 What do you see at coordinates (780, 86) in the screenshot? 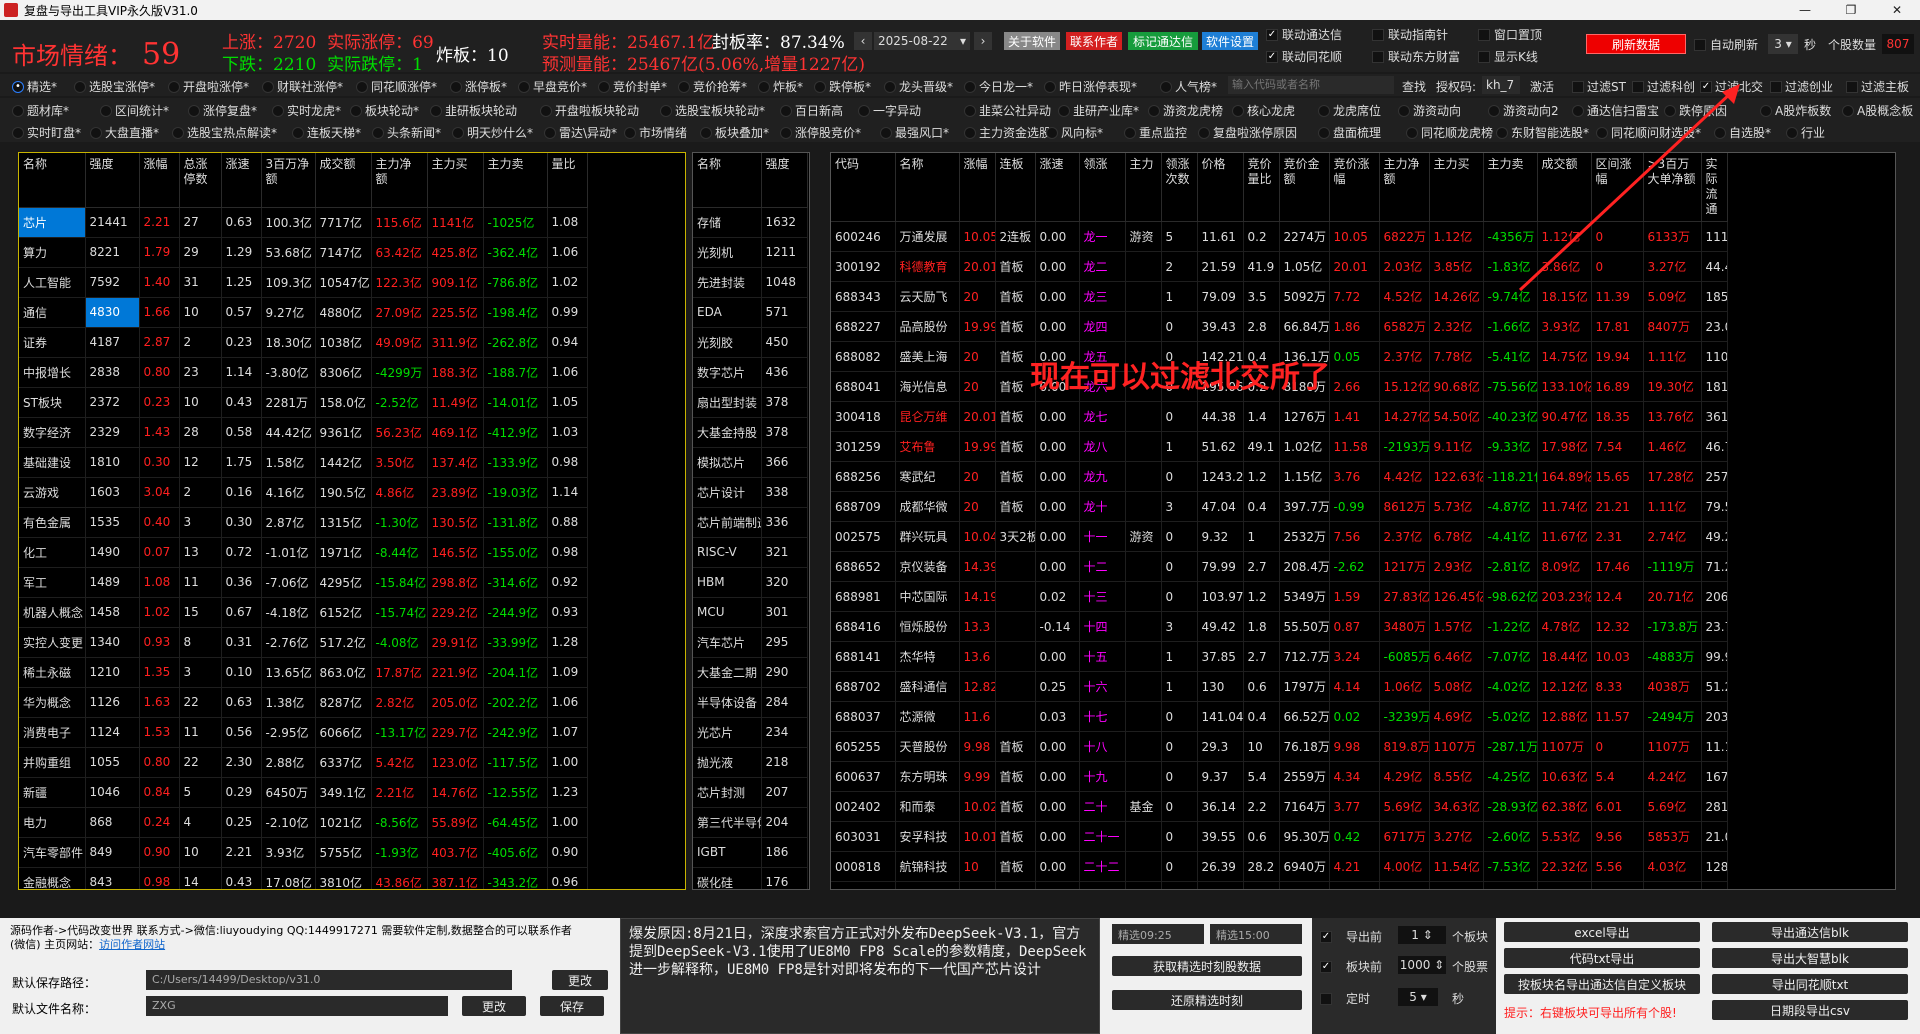
I see `radio-zhaban: 炸板*` at bounding box center [780, 86].